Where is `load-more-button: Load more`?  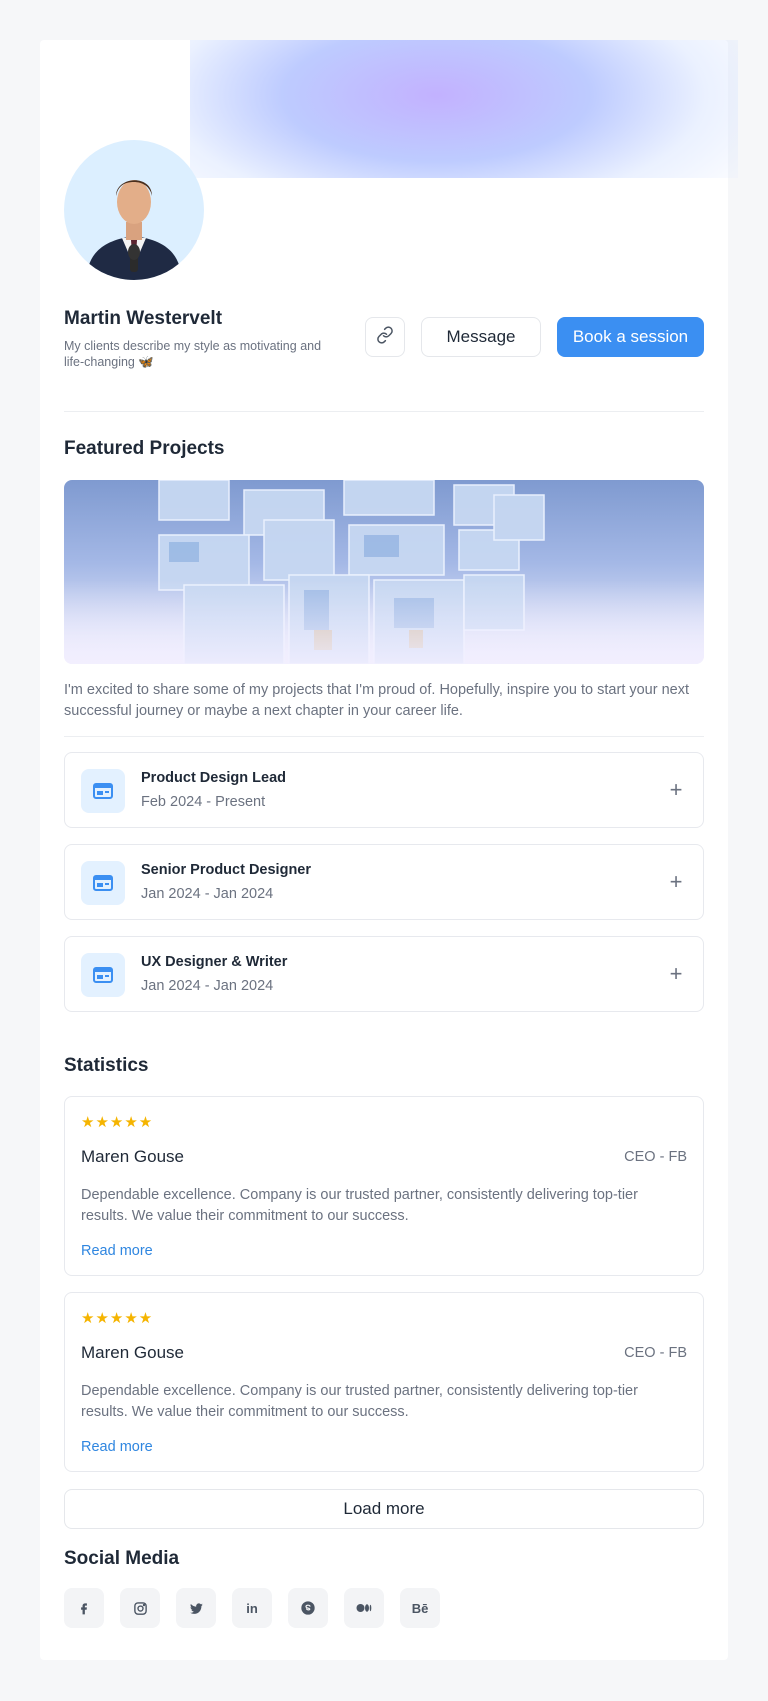 load-more-button: Load more is located at coordinates (384, 1509).